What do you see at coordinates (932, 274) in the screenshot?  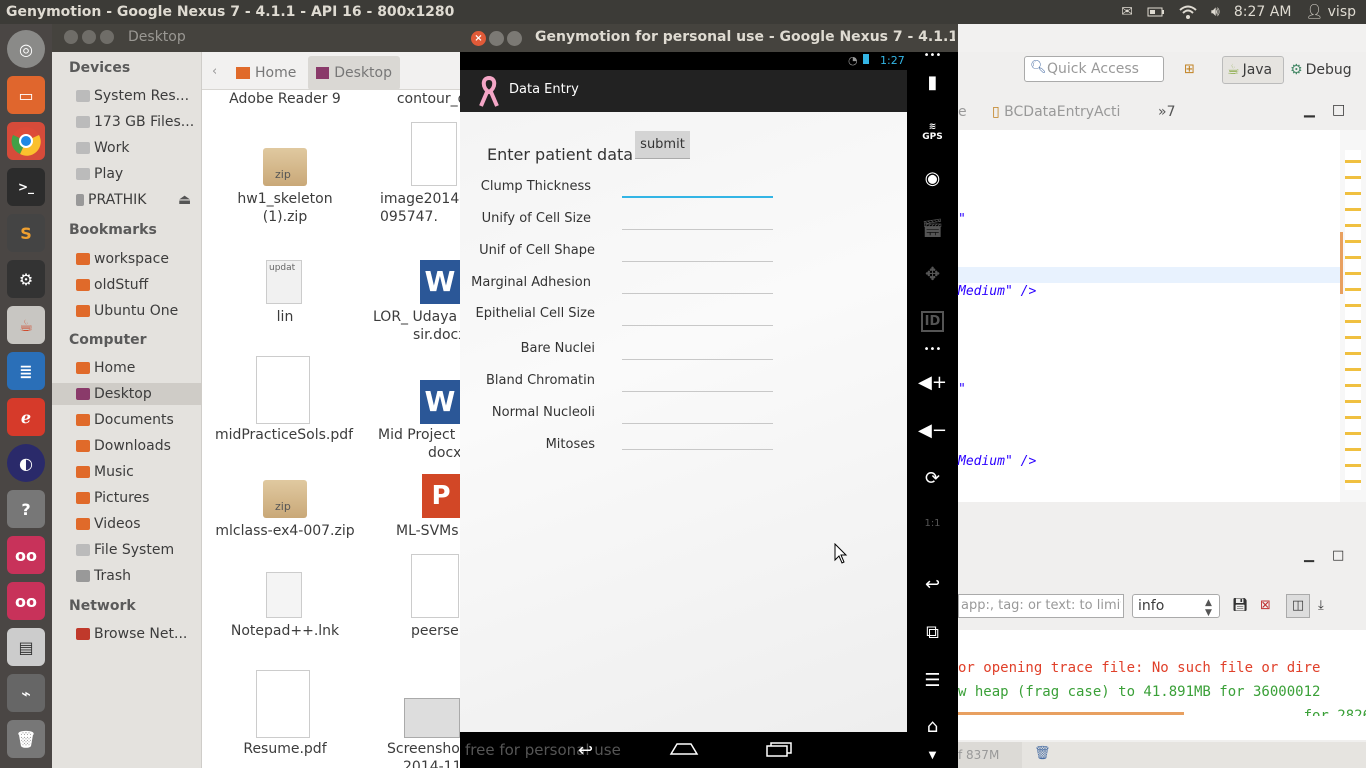 I see `move-icon: ✥` at bounding box center [932, 274].